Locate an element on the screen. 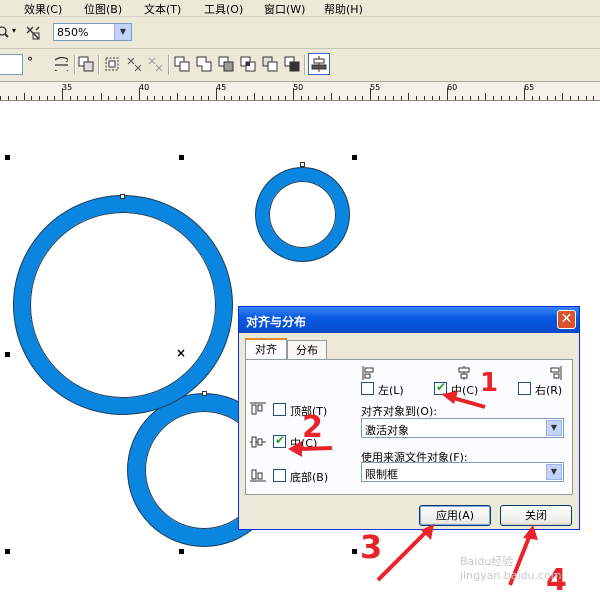 This screenshot has width=600, height=606. annotation-number: 1 is located at coordinates (489, 383).